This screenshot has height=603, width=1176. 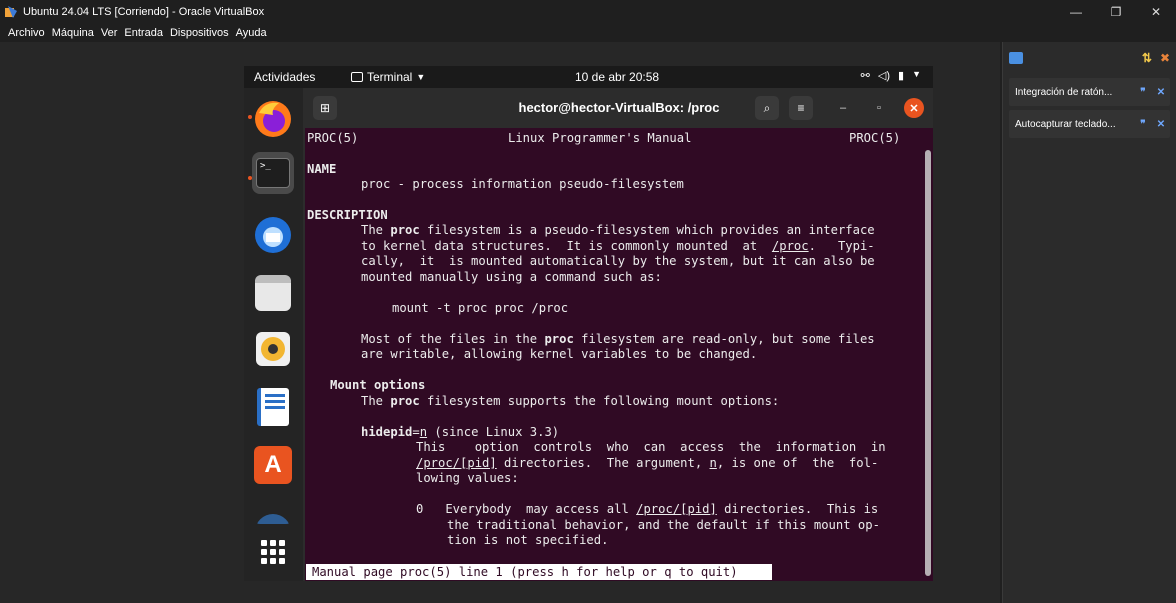 What do you see at coordinates (199, 33) in the screenshot?
I see `menu-dispositivos: Dispositivos` at bounding box center [199, 33].